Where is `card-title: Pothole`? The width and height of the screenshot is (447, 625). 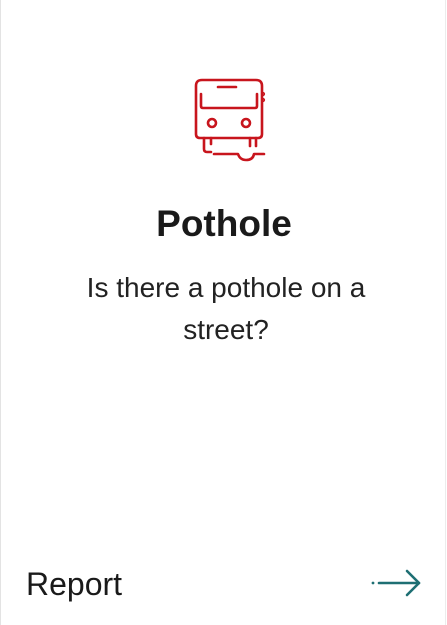 card-title: Pothole is located at coordinates (224, 223).